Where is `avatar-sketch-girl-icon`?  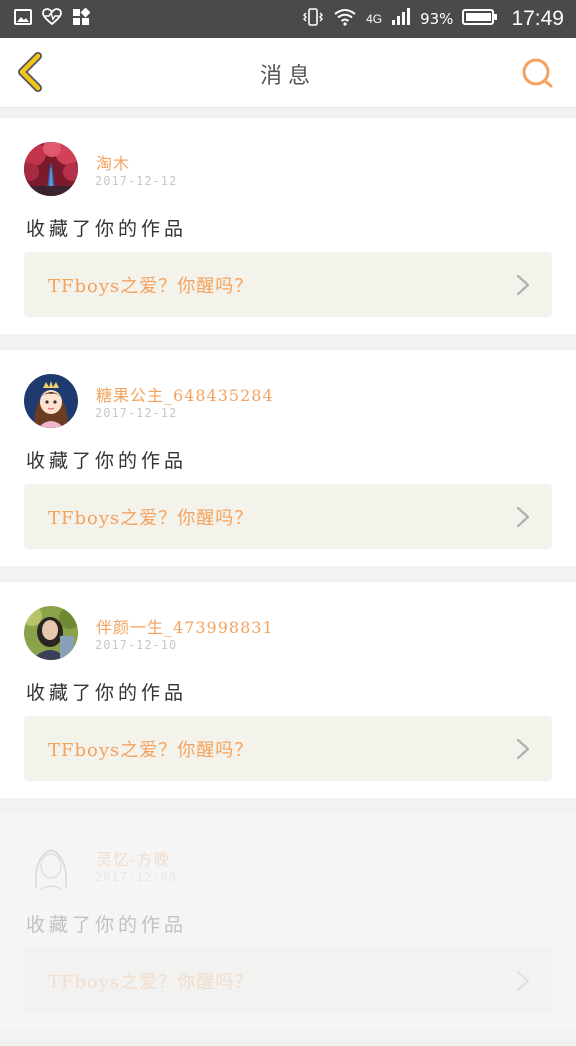 avatar-sketch-girl-icon is located at coordinates (51, 865).